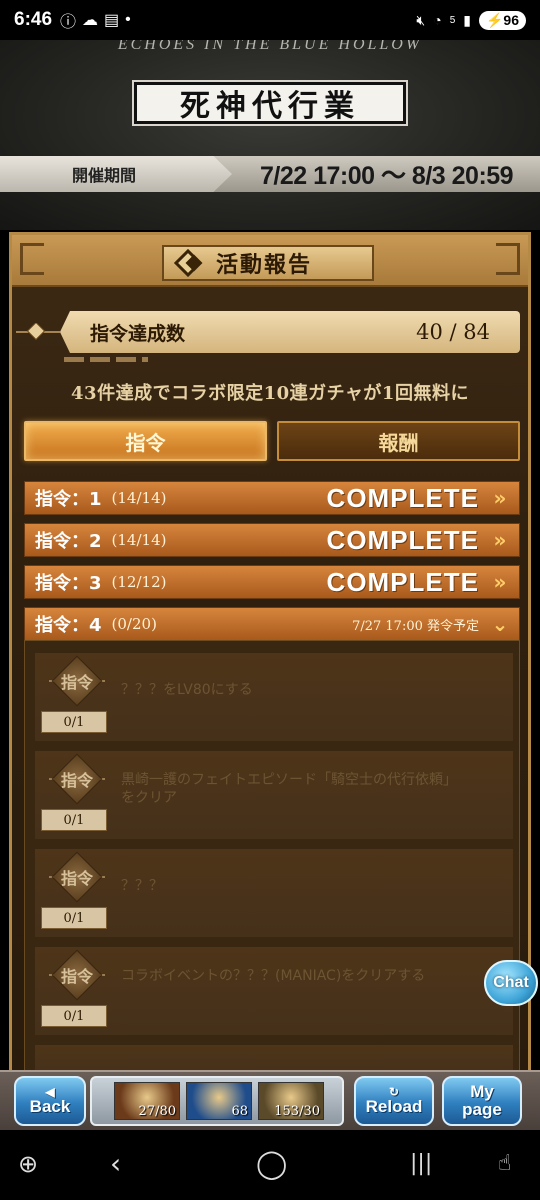 This screenshot has width=540, height=1200. I want to click on task-item: 指令 0/1 ？？？をLV80にする, so click(274, 697).